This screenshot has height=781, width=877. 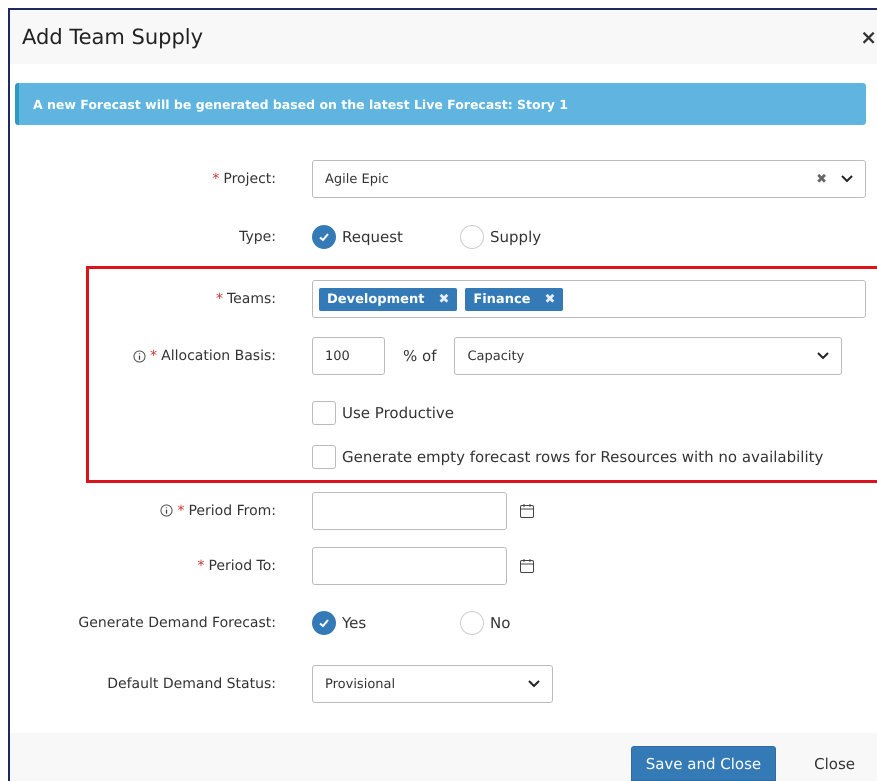 What do you see at coordinates (583, 457) in the screenshot?
I see `checkbox-label: Generate empty forecast rows for Resources with no availability` at bounding box center [583, 457].